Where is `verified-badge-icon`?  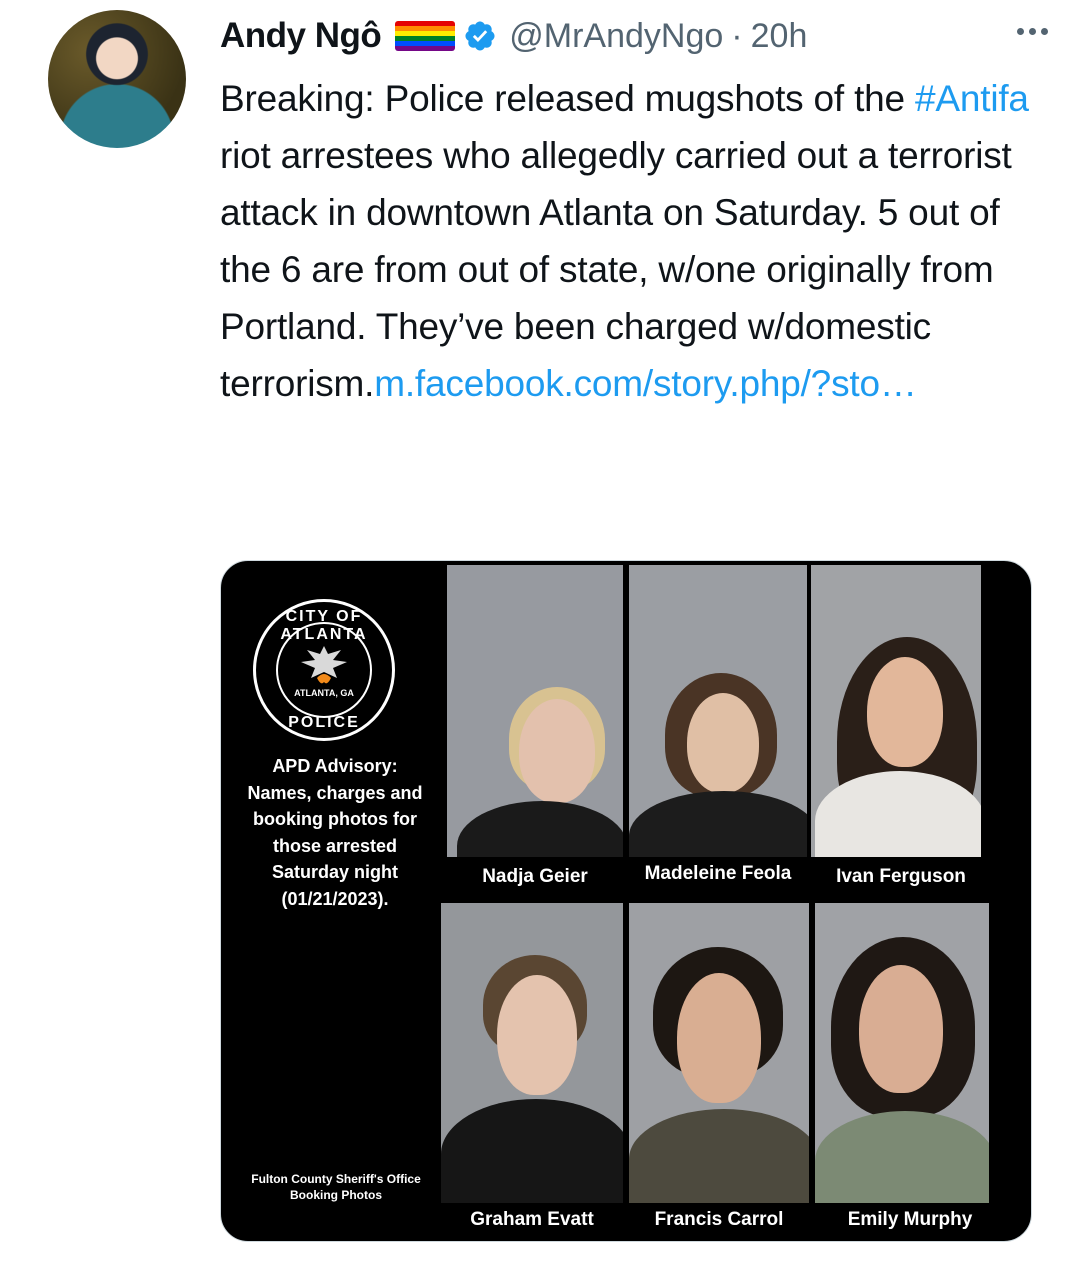
verified-badge-icon is located at coordinates (480, 36).